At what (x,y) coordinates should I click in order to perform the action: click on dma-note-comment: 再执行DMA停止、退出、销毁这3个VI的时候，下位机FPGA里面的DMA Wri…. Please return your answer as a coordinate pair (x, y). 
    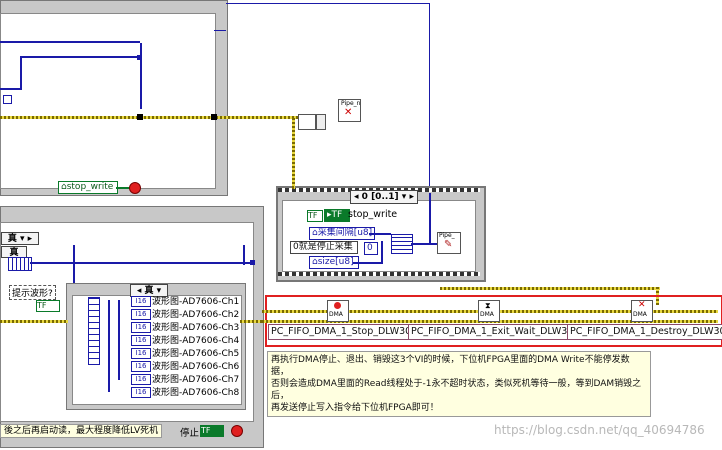
    Looking at the image, I should click on (459, 384).